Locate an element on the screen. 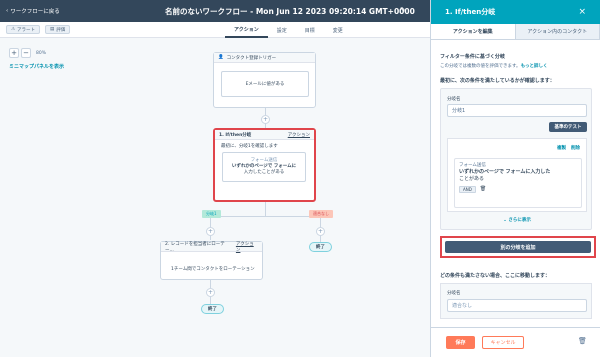  section-description-text: この分岐では複数の値を評価できます。 is located at coordinates (480, 66).